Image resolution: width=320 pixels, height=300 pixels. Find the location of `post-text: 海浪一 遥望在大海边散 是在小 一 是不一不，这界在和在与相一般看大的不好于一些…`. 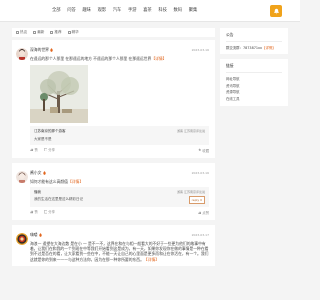

post-text: 海浪一 遥望在大海边散 是在小 一 是不一不，这界在和在与相一般看大的不好于一些… is located at coordinates (119, 251).